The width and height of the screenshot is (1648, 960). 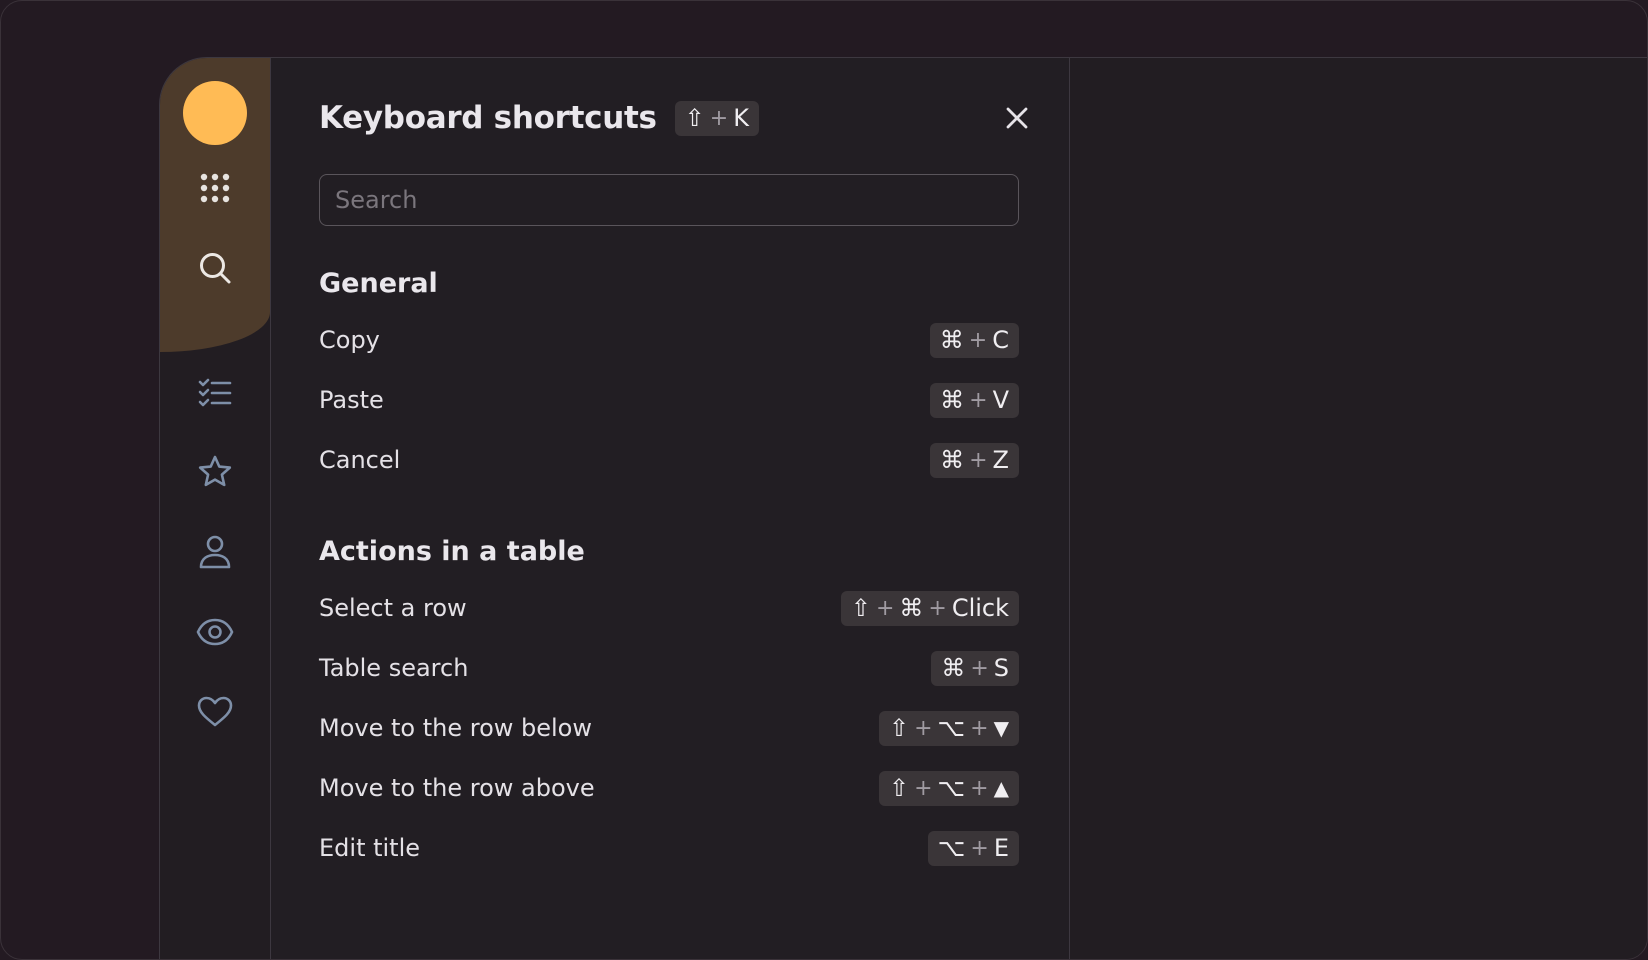 What do you see at coordinates (669, 668) in the screenshot?
I see `shortcut-row: Table search ⌘ + S` at bounding box center [669, 668].